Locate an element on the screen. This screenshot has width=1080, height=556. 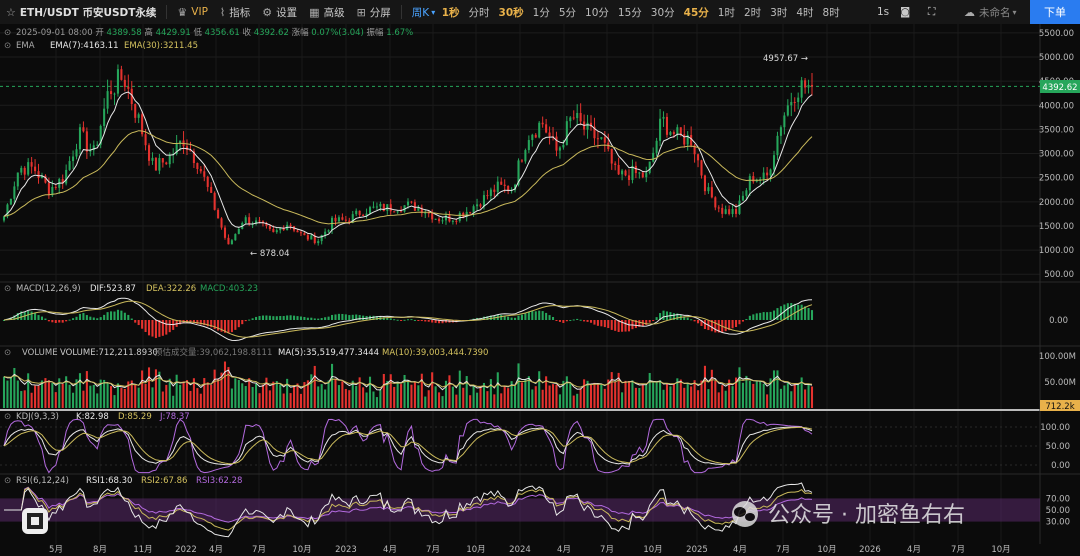
timeframe-6: 15分 is located at coordinates (629, 12).